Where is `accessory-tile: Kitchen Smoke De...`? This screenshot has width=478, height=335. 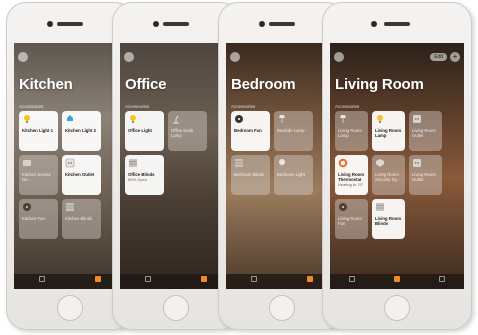
accessory-tile: Kitchen Smoke De... is located at coordinates (38, 175).